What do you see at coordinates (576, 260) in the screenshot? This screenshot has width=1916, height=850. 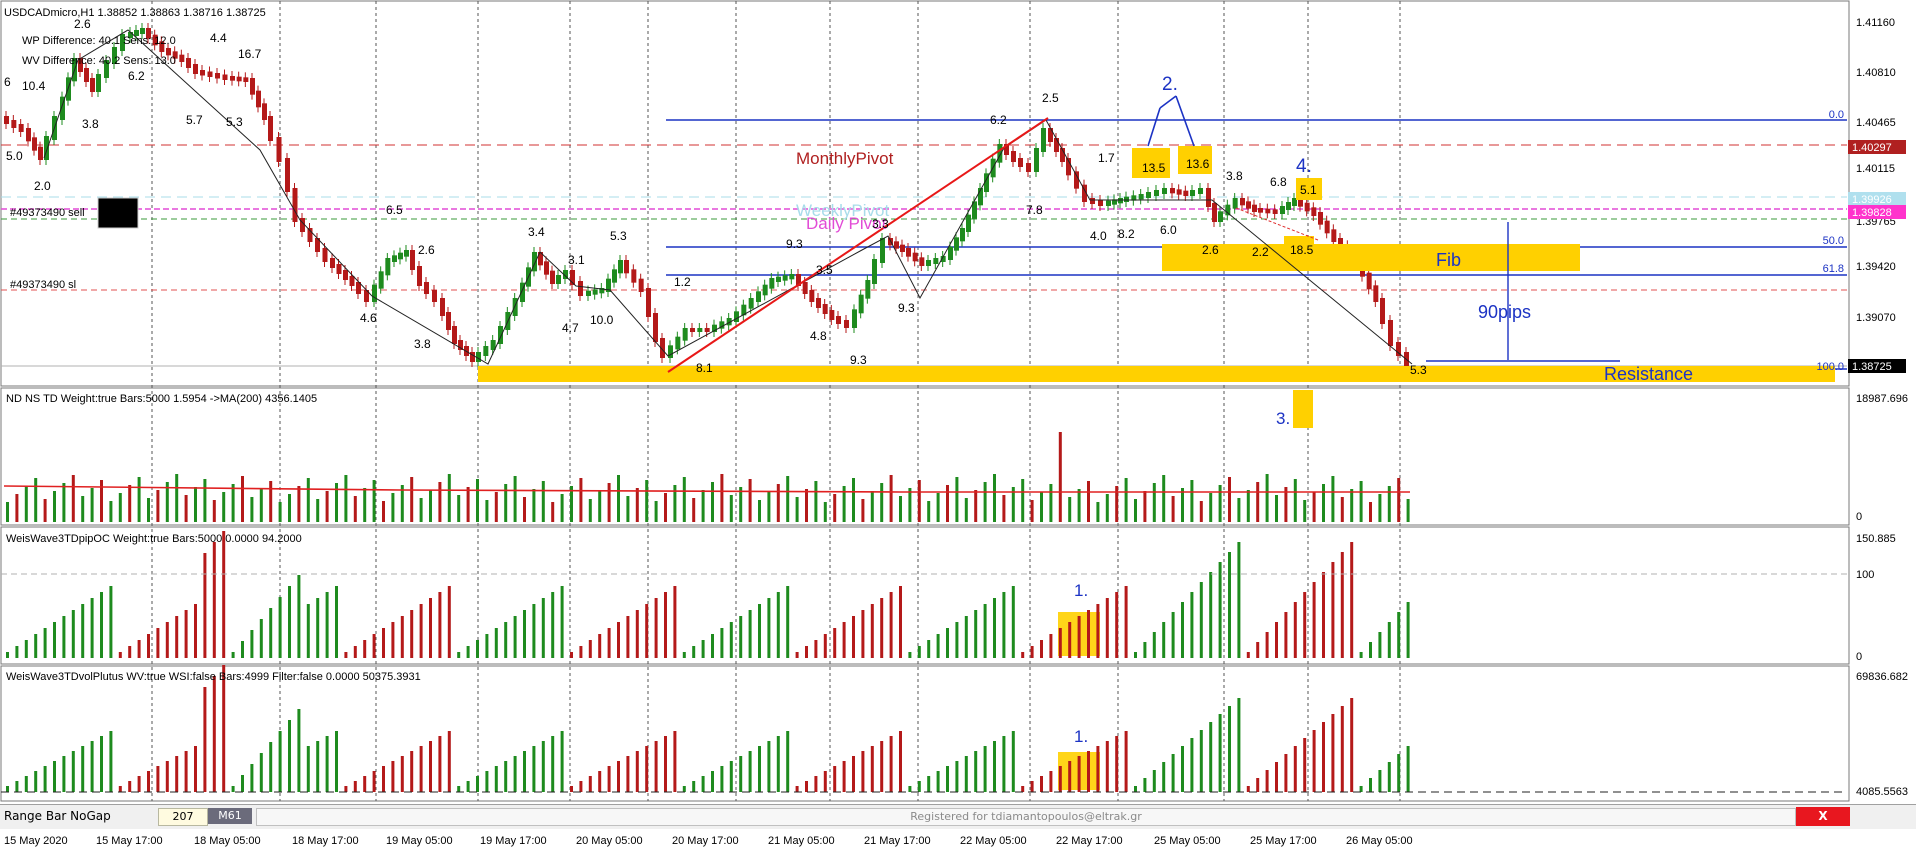 I see `wave-number: 3.1` at bounding box center [576, 260].